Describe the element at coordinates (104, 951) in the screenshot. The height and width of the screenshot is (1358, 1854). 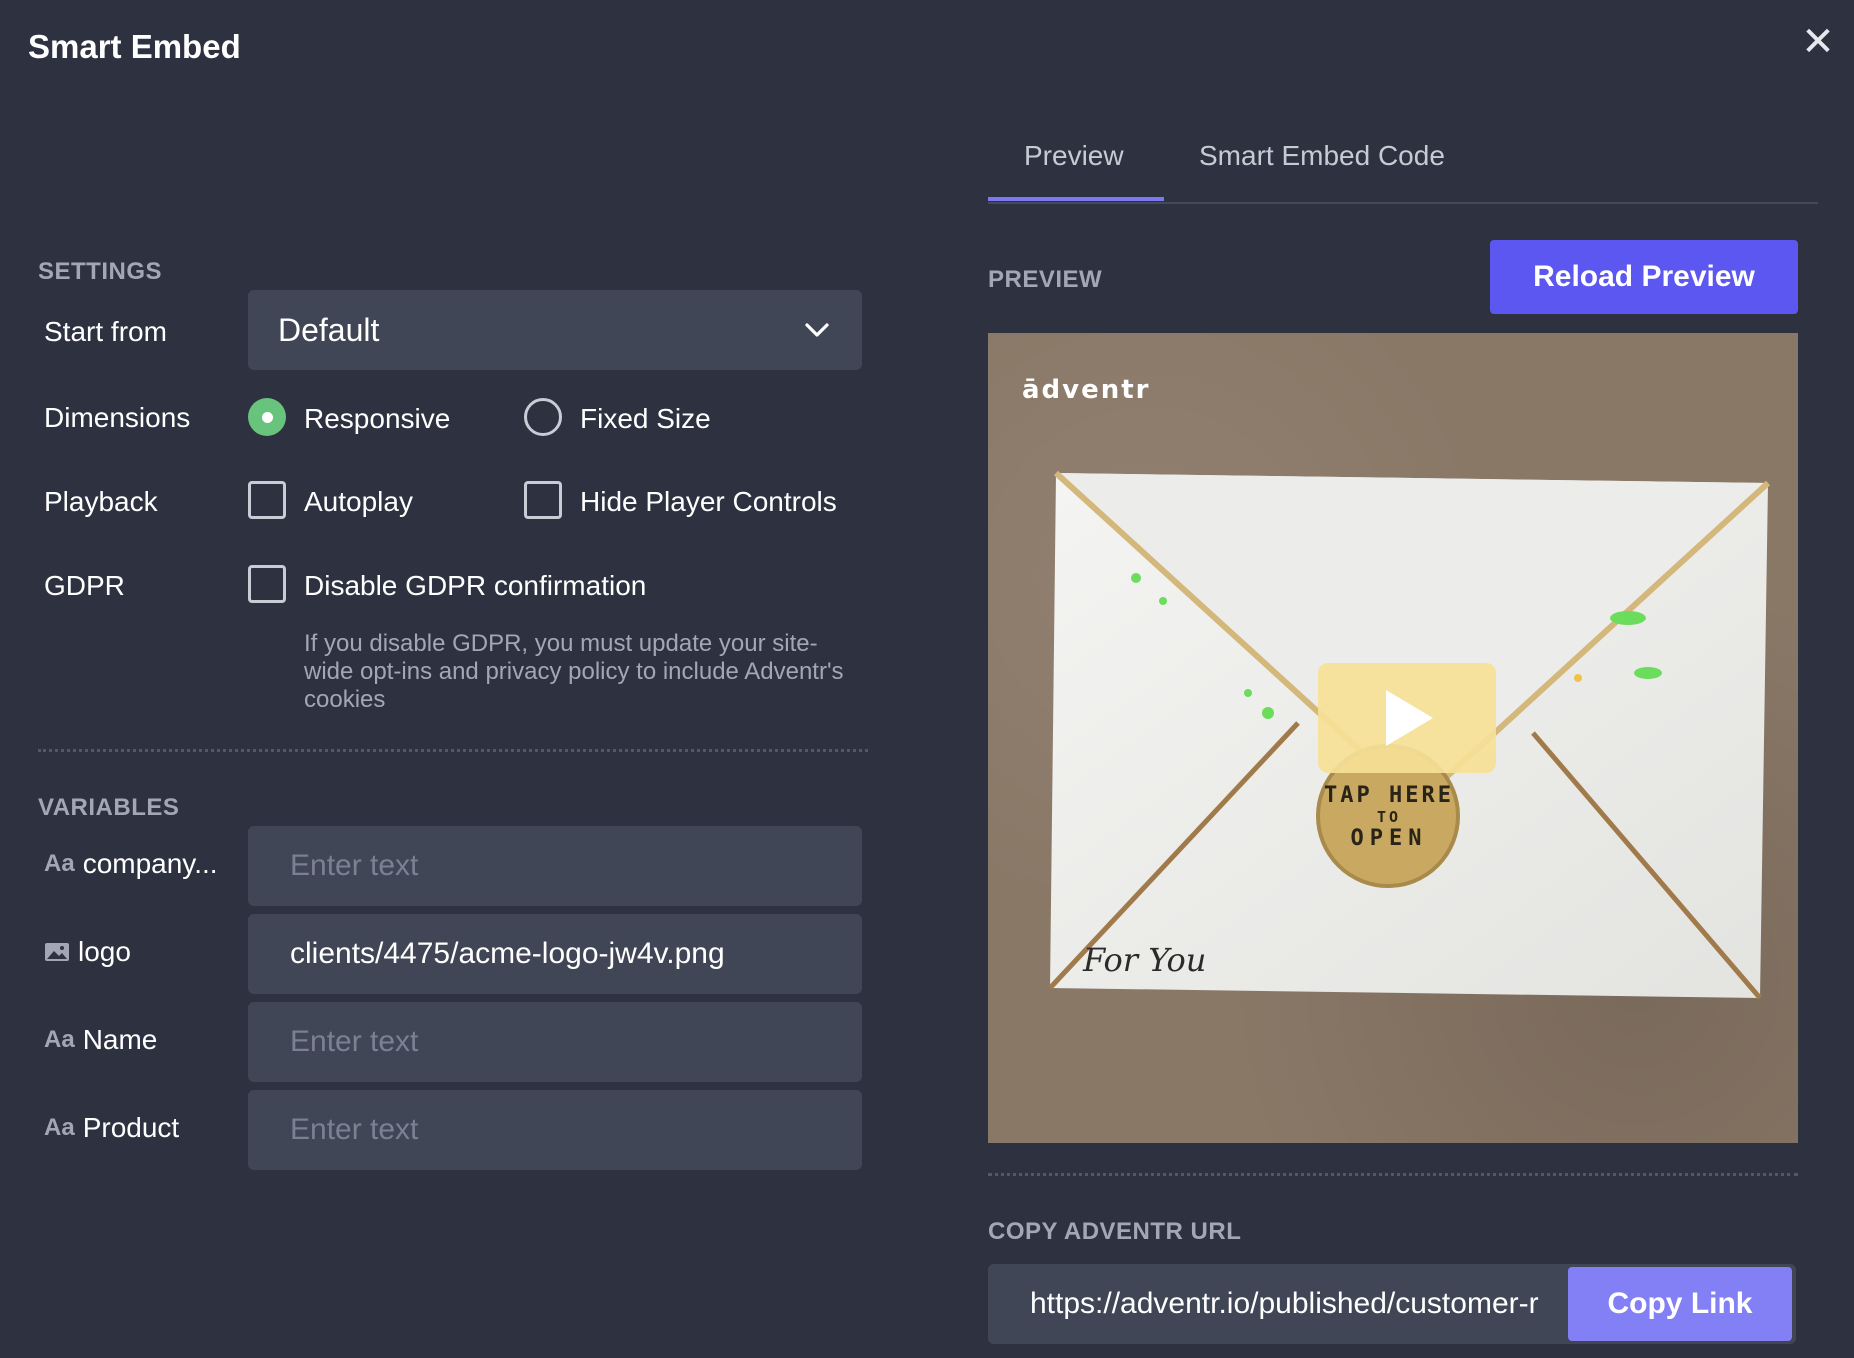
I see `variable-name: logo` at that location.